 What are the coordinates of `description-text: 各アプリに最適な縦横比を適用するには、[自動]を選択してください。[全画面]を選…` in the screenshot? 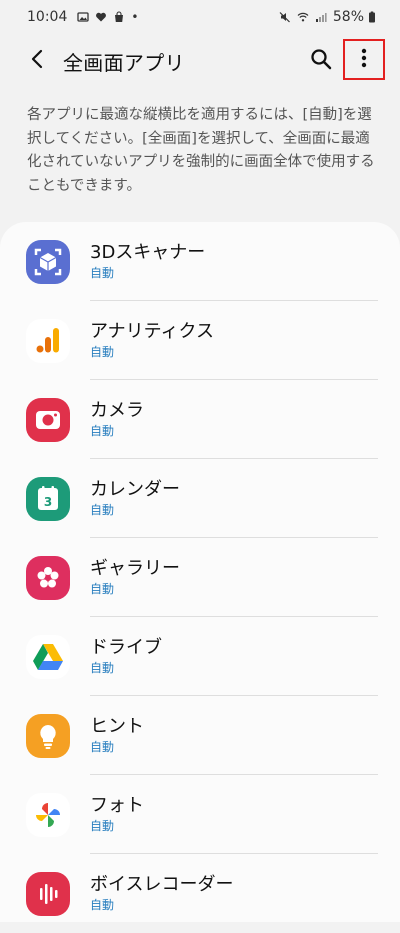 It's located at (201, 150).